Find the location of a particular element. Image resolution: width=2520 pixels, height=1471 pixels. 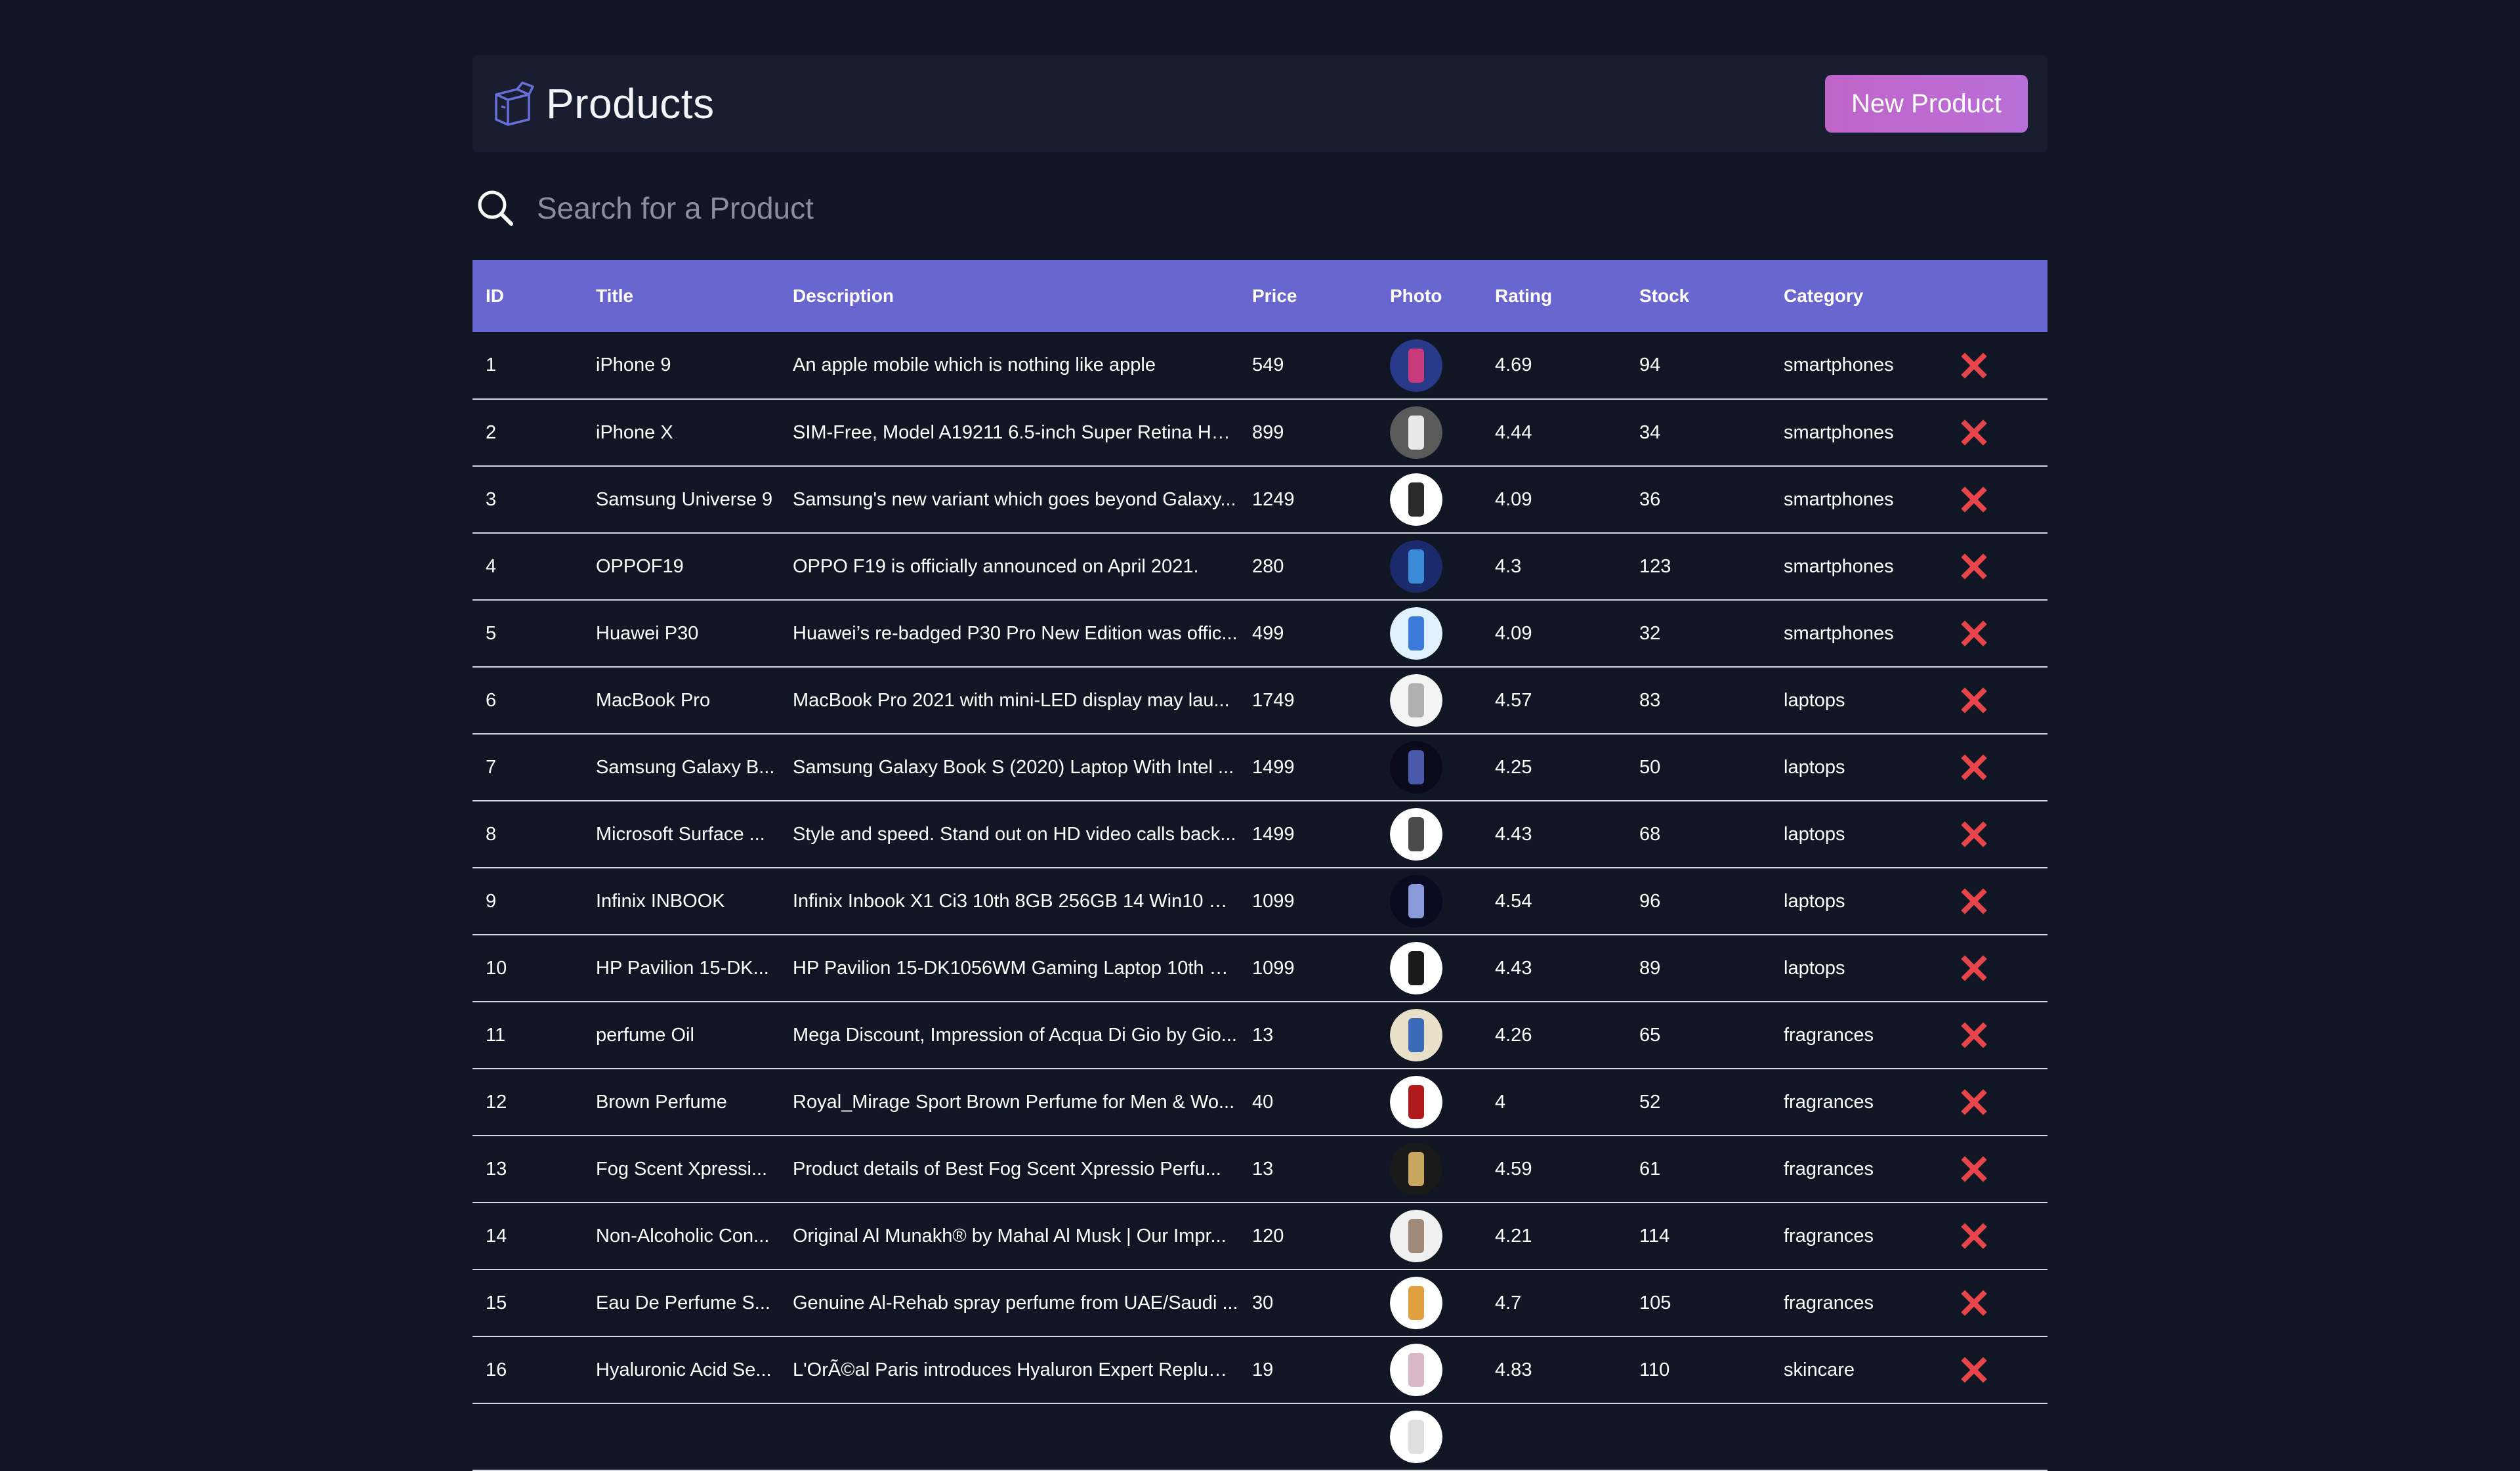

column-header-category: Category is located at coordinates (1859, 296).